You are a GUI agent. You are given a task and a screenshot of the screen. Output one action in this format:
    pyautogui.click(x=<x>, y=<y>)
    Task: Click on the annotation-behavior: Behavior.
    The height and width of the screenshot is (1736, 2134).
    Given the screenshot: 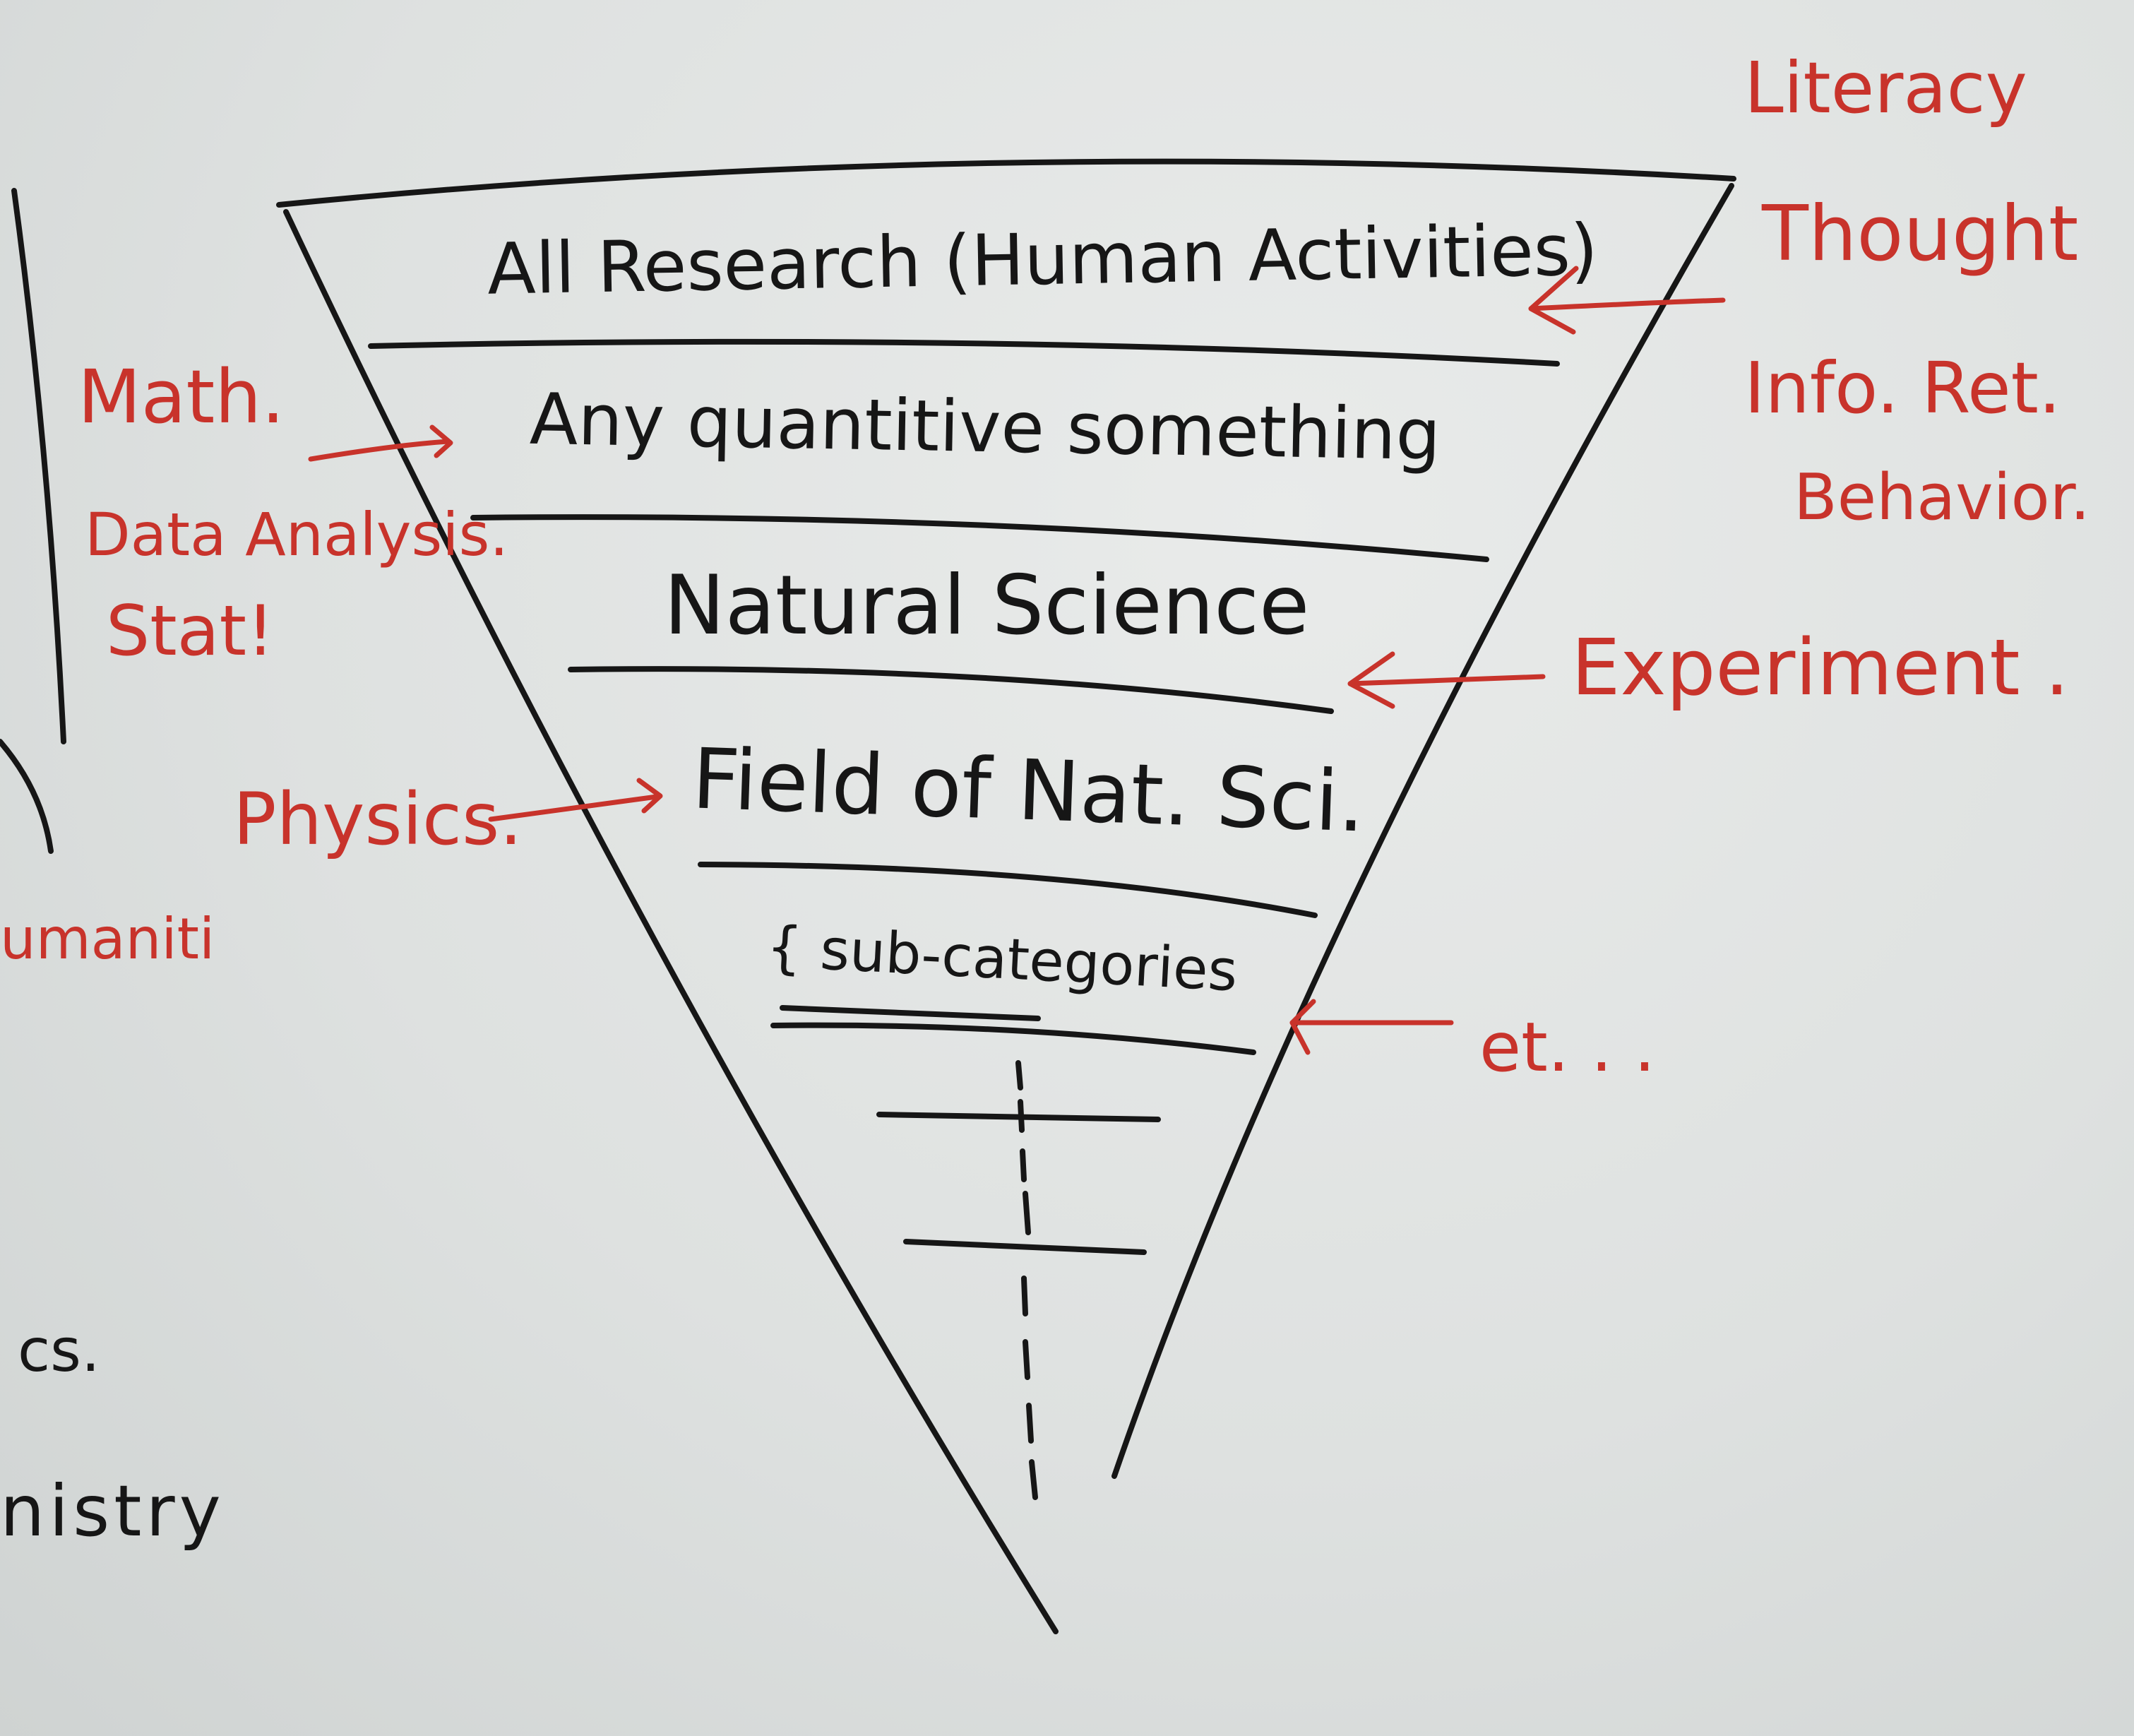 What is the action you would take?
    pyautogui.click(x=1942, y=497)
    